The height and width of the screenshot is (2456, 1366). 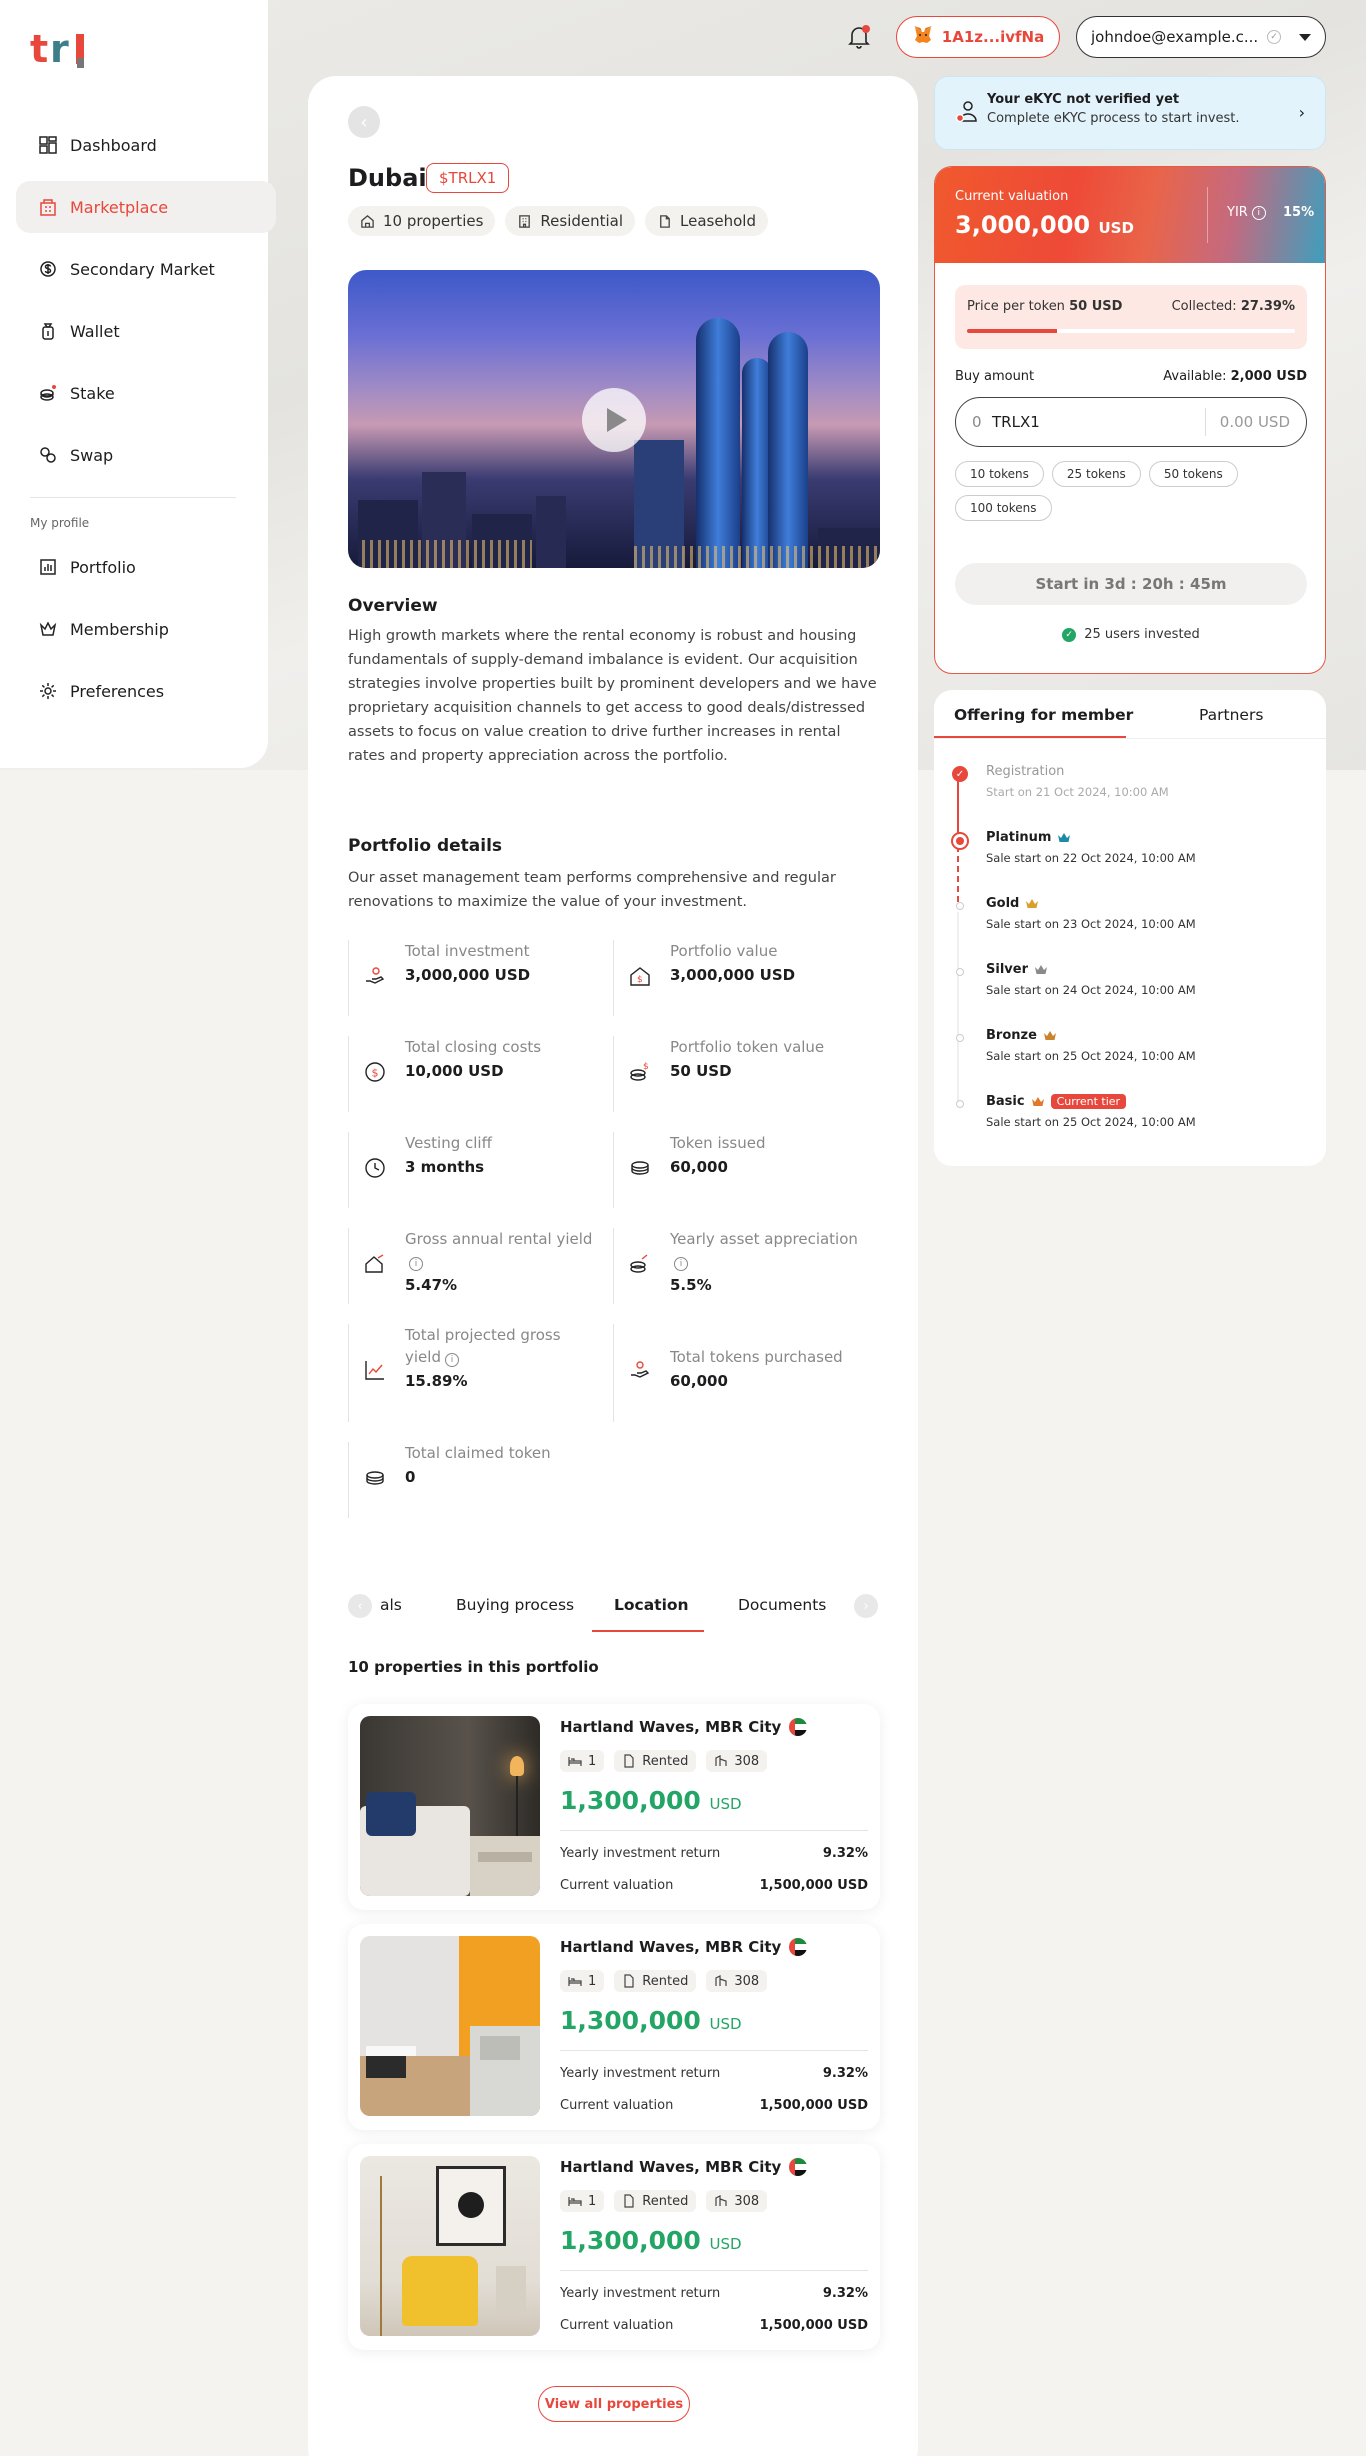 I want to click on active-tab-indicator, so click(x=1030, y=737).